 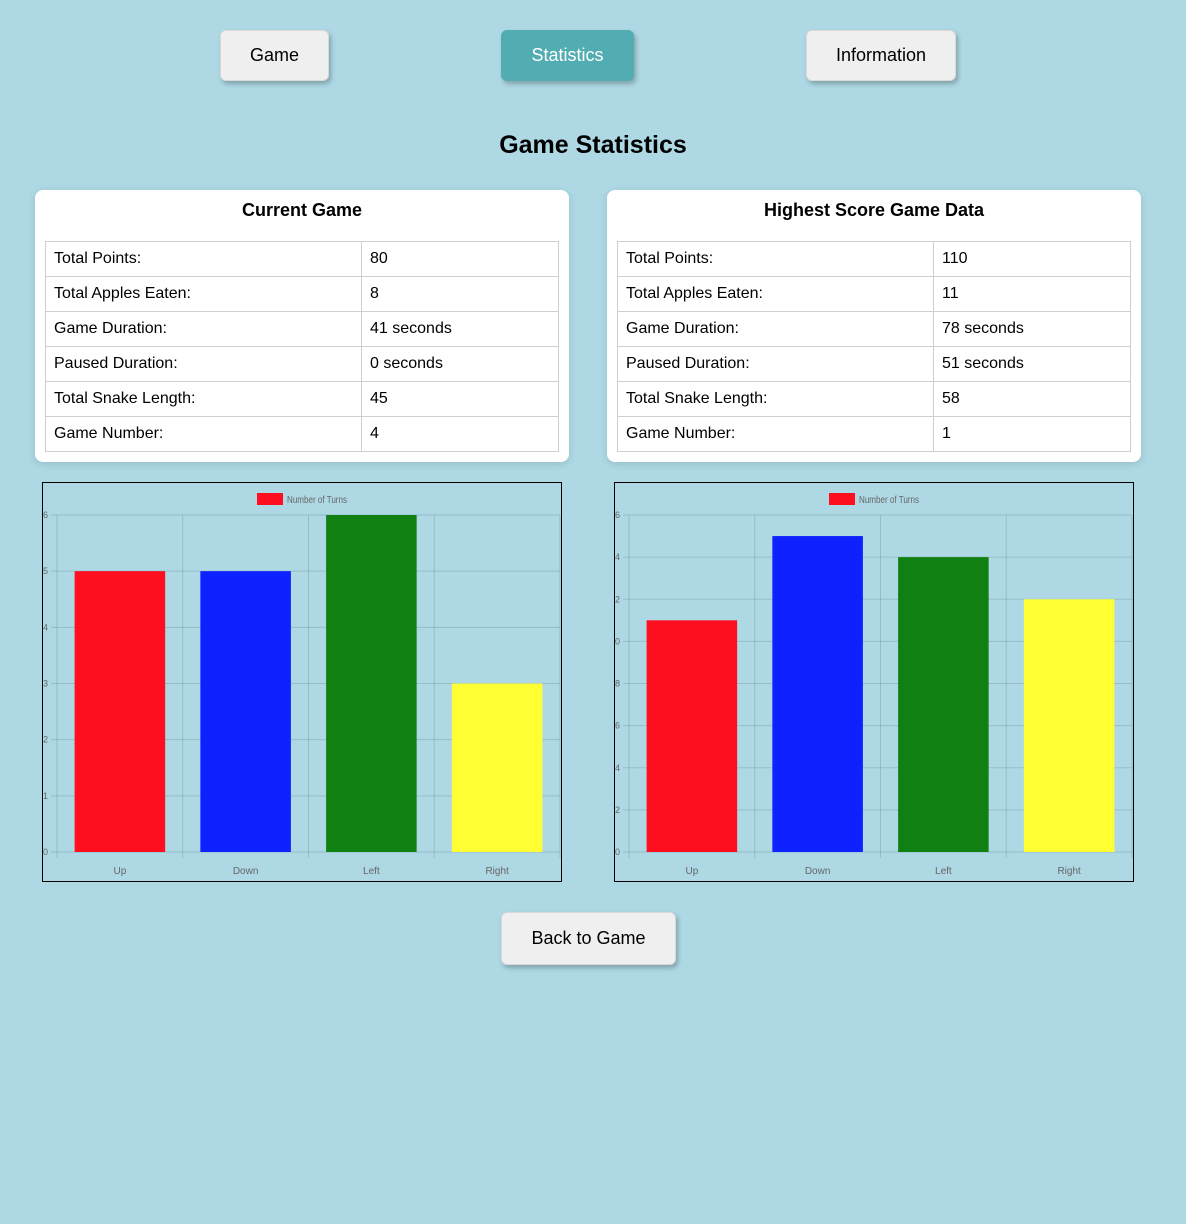 What do you see at coordinates (874, 210) in the screenshot?
I see `highest-score-title: Highest Score Game Data` at bounding box center [874, 210].